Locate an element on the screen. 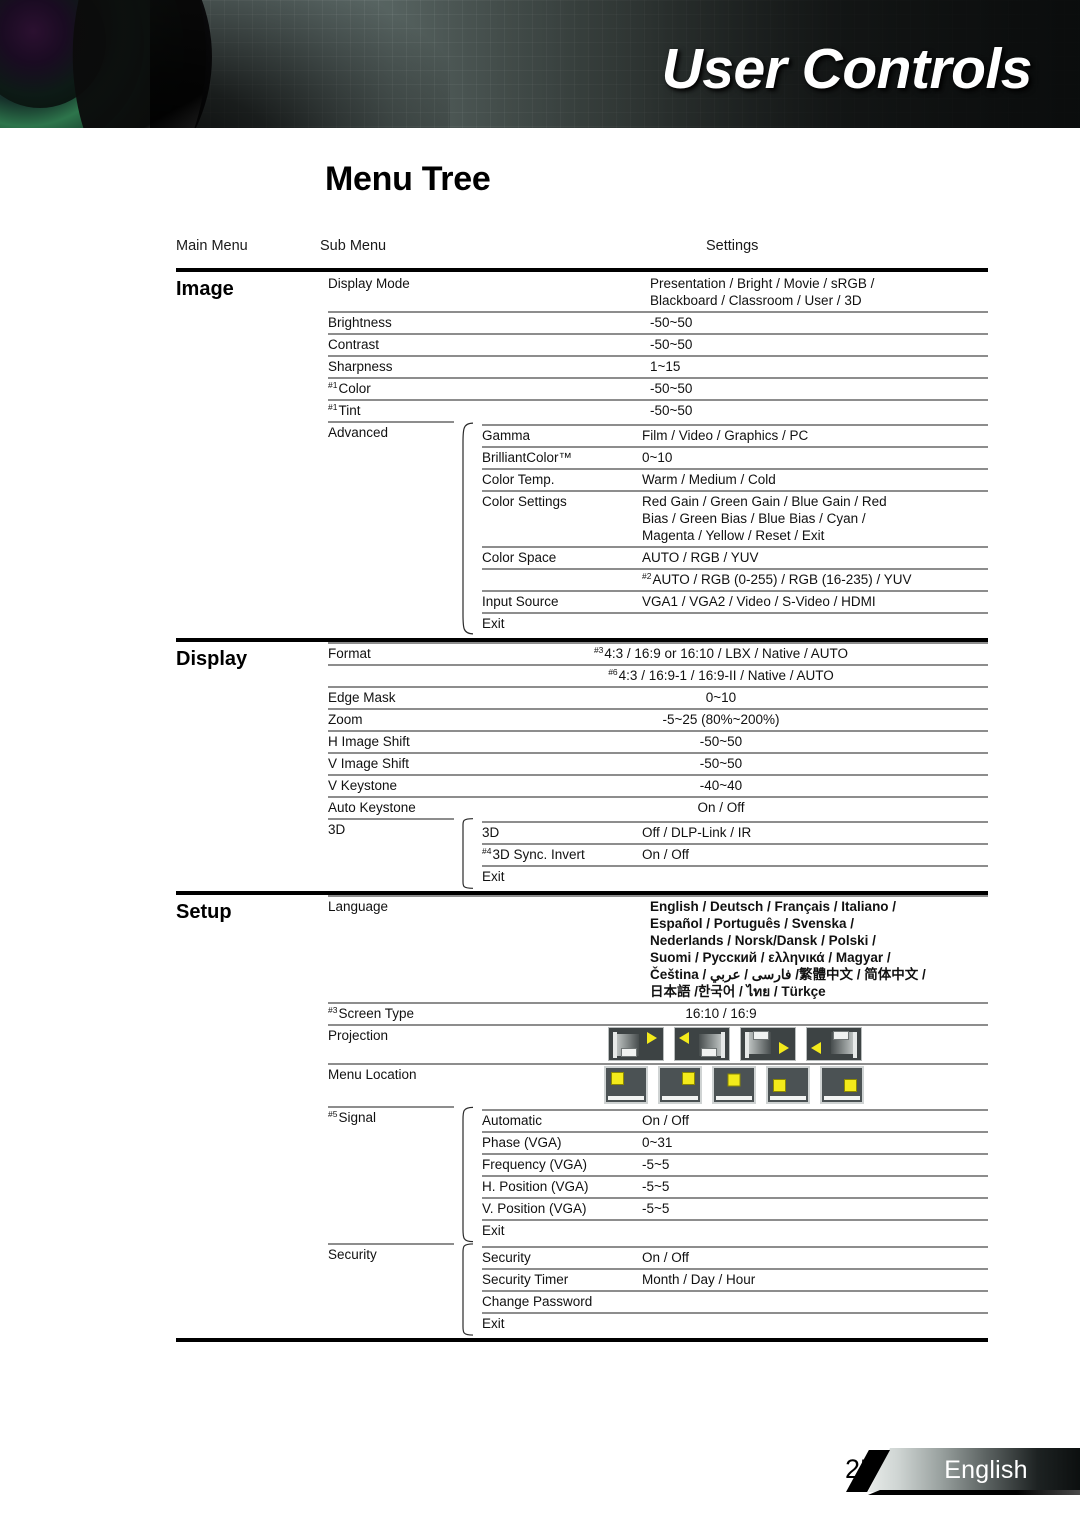  sub-sub-menu-label: Automatic is located at coordinates (512, 1120).